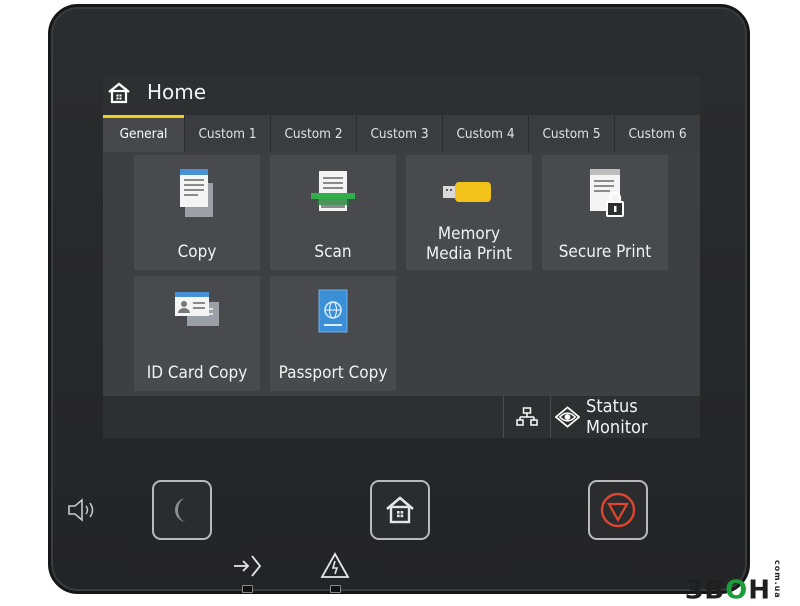 The width and height of the screenshot is (800, 606). I want to click on tab-custom-1: Custom 1, so click(228, 133).